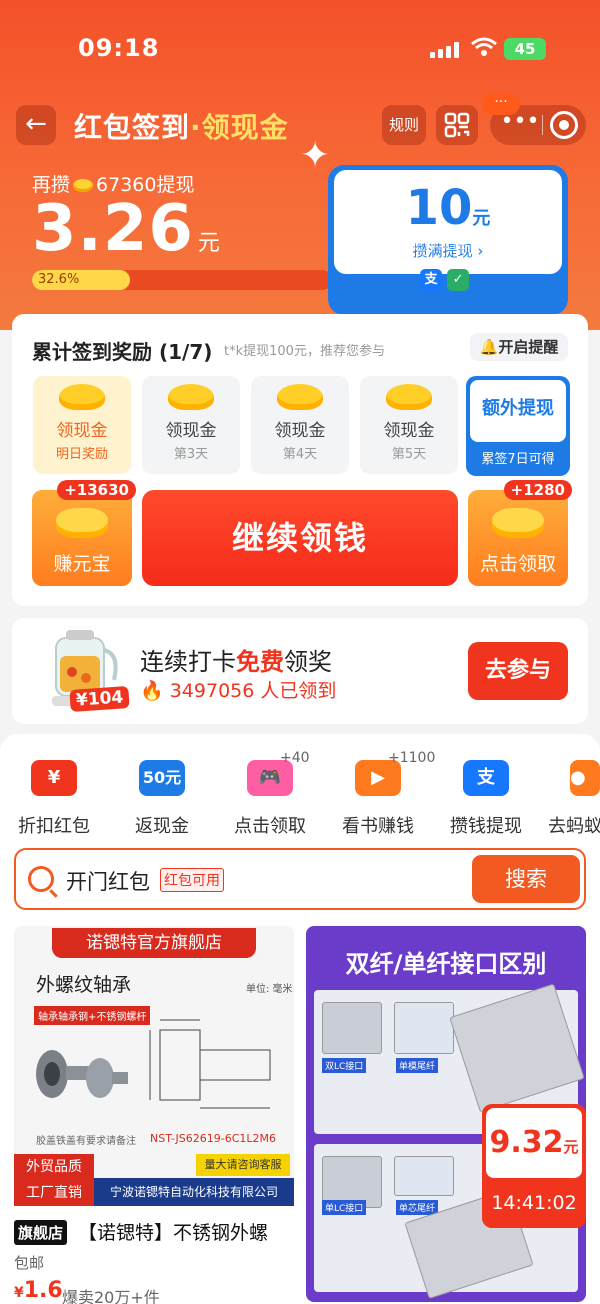 This screenshot has height=1304, width=600. I want to click on day-desc: 第3天, so click(191, 454).